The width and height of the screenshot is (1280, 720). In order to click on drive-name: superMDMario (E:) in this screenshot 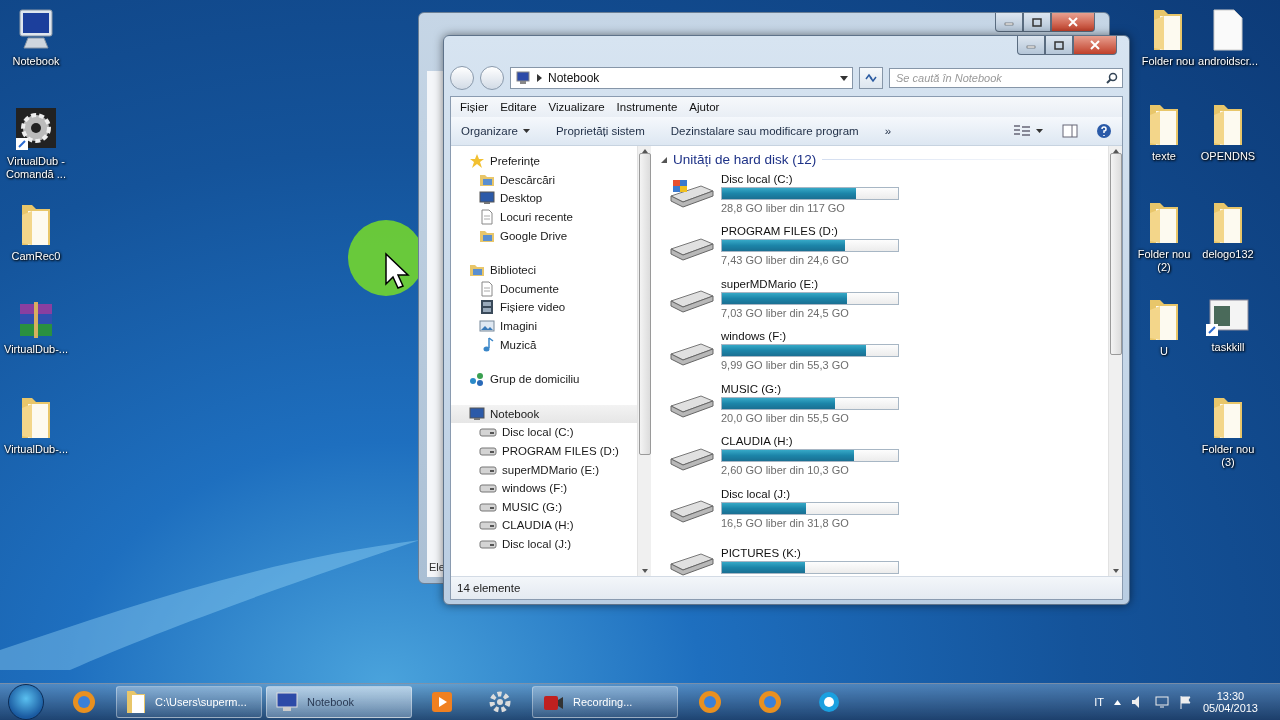, I will do `click(810, 283)`.